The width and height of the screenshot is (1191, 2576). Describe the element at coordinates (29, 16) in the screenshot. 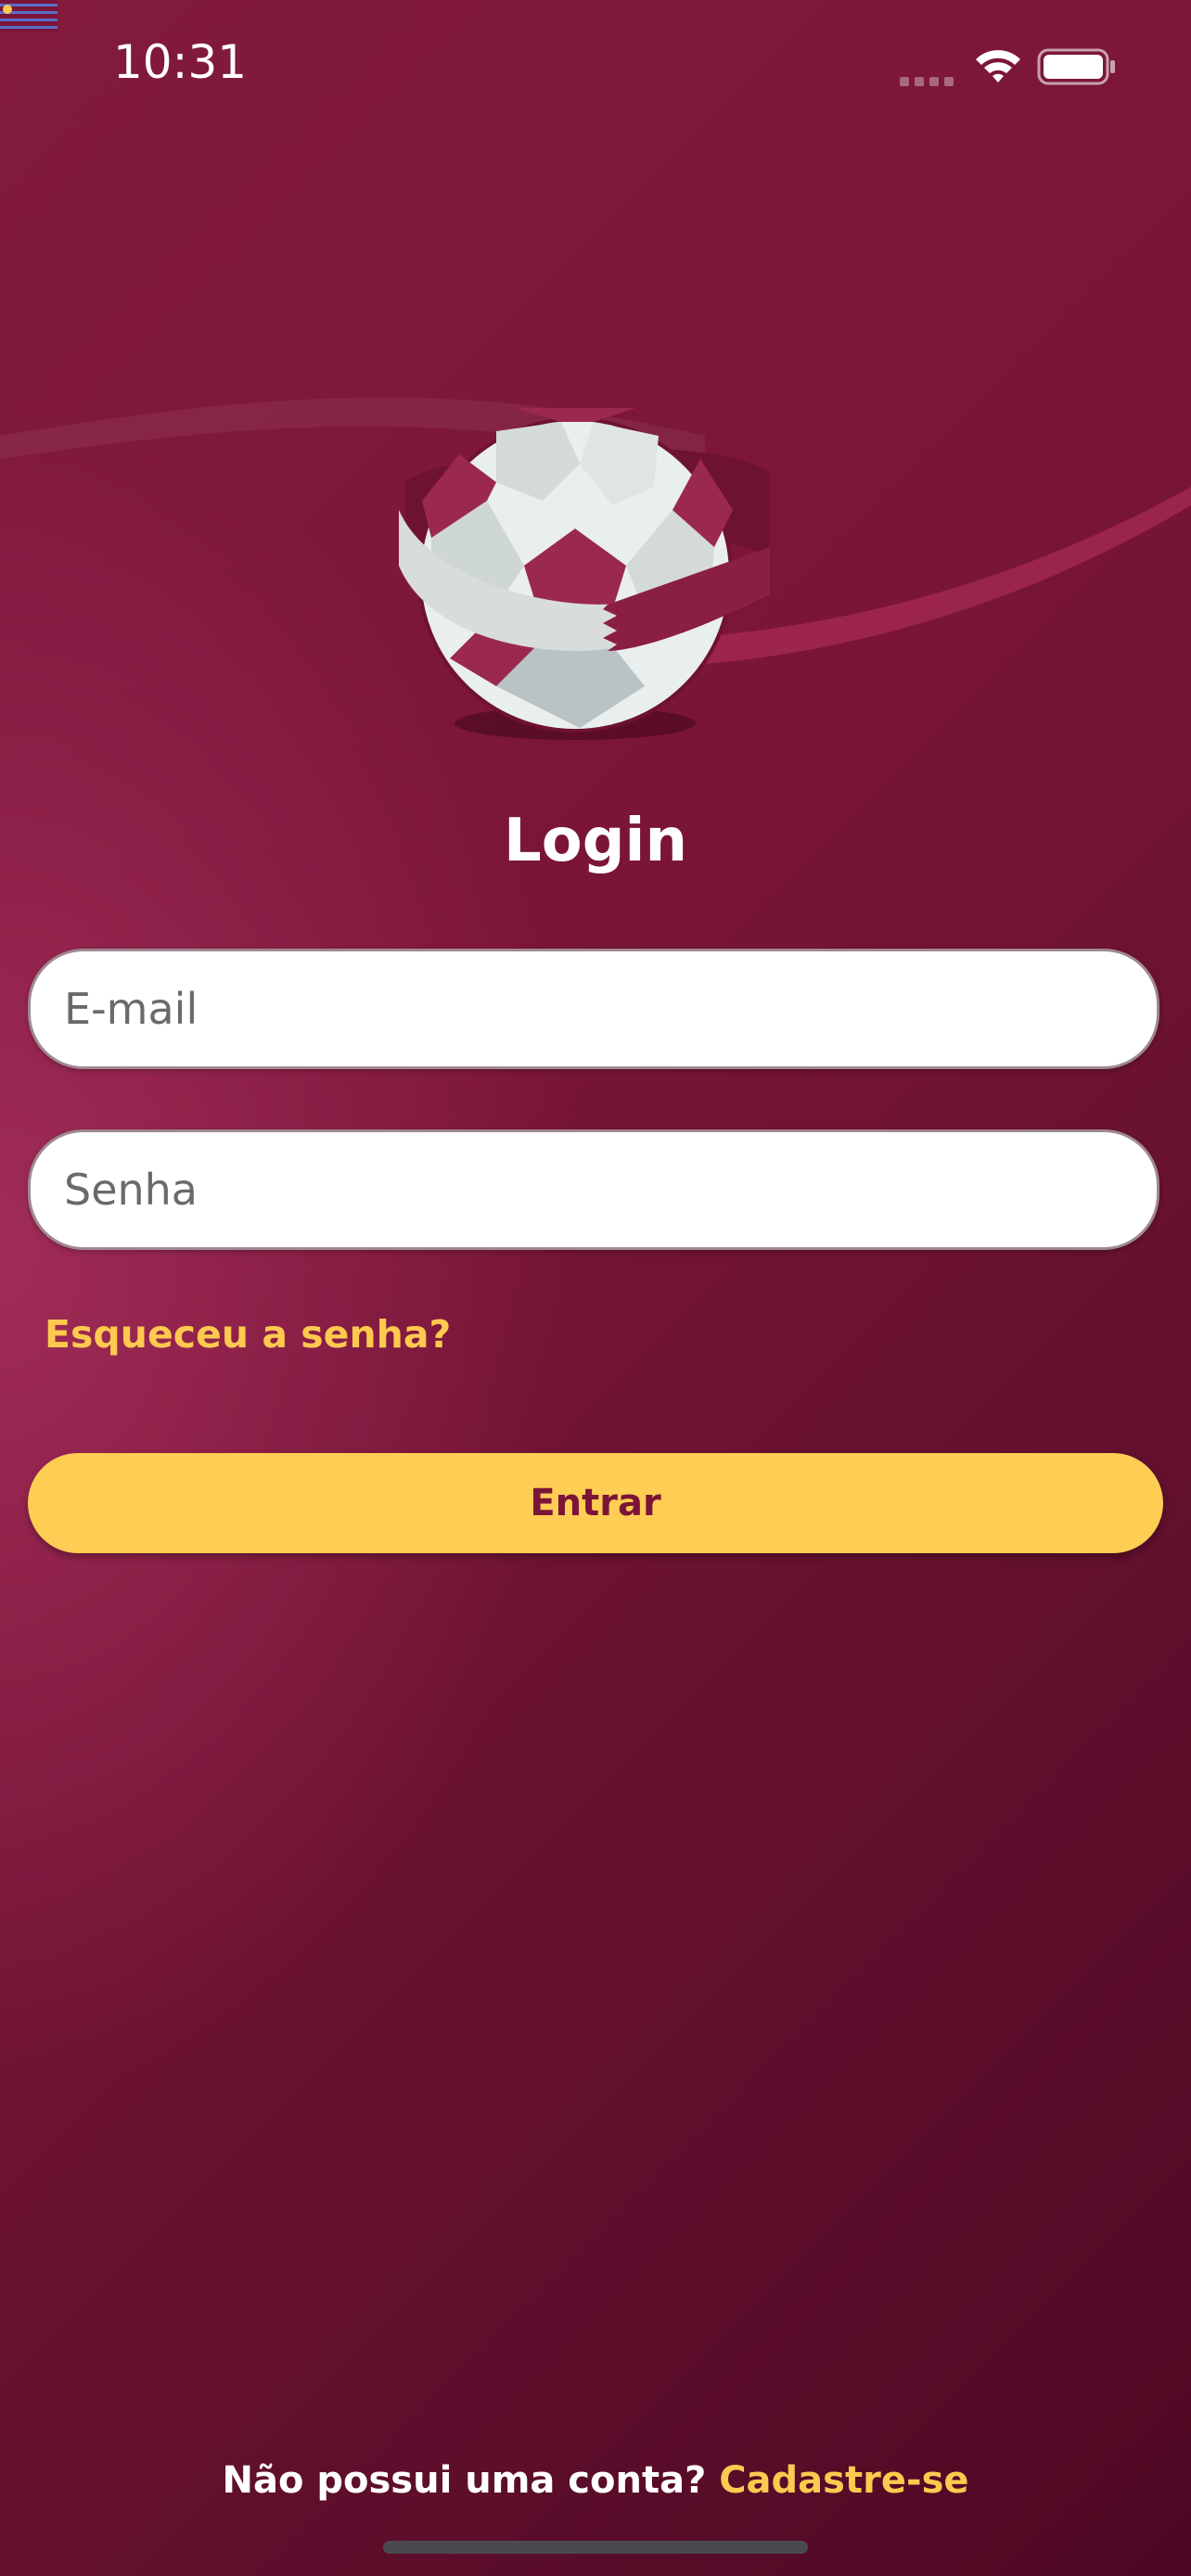

I see `debug-flag-icon` at that location.